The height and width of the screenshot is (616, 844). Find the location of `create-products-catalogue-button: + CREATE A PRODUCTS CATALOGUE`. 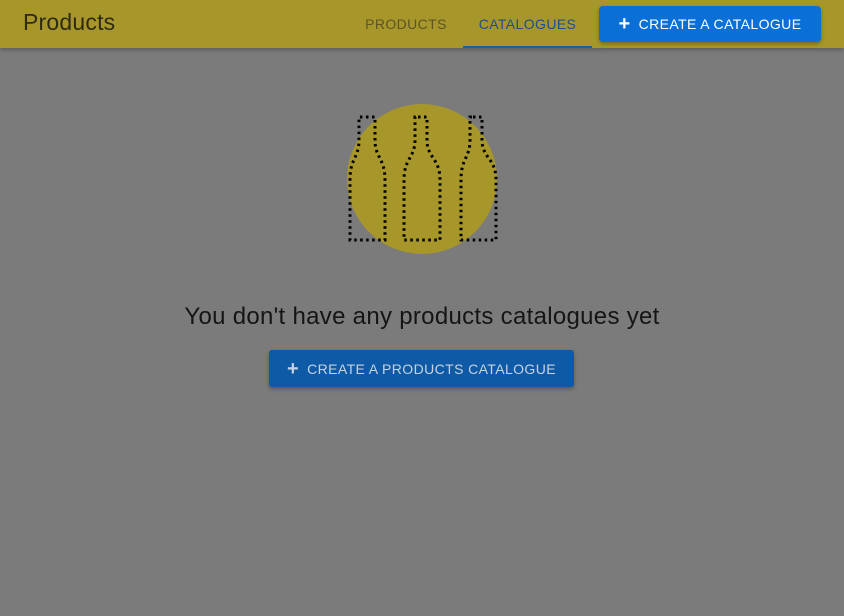

create-products-catalogue-button: + CREATE A PRODUCTS CATALOGUE is located at coordinates (421, 368).